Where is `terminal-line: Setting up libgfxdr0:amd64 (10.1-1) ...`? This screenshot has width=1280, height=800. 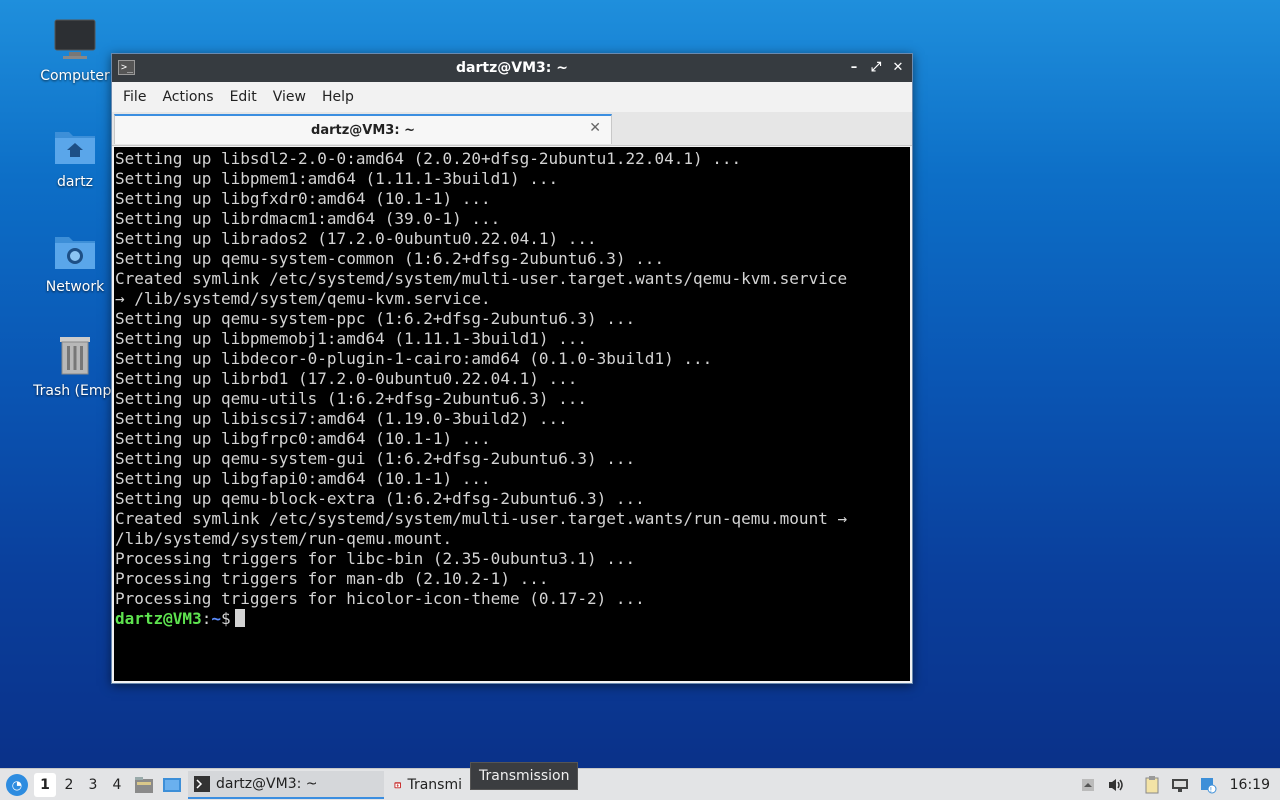
terminal-line: Setting up libgfxdr0:amd64 (10.1-1) ... is located at coordinates (303, 198).